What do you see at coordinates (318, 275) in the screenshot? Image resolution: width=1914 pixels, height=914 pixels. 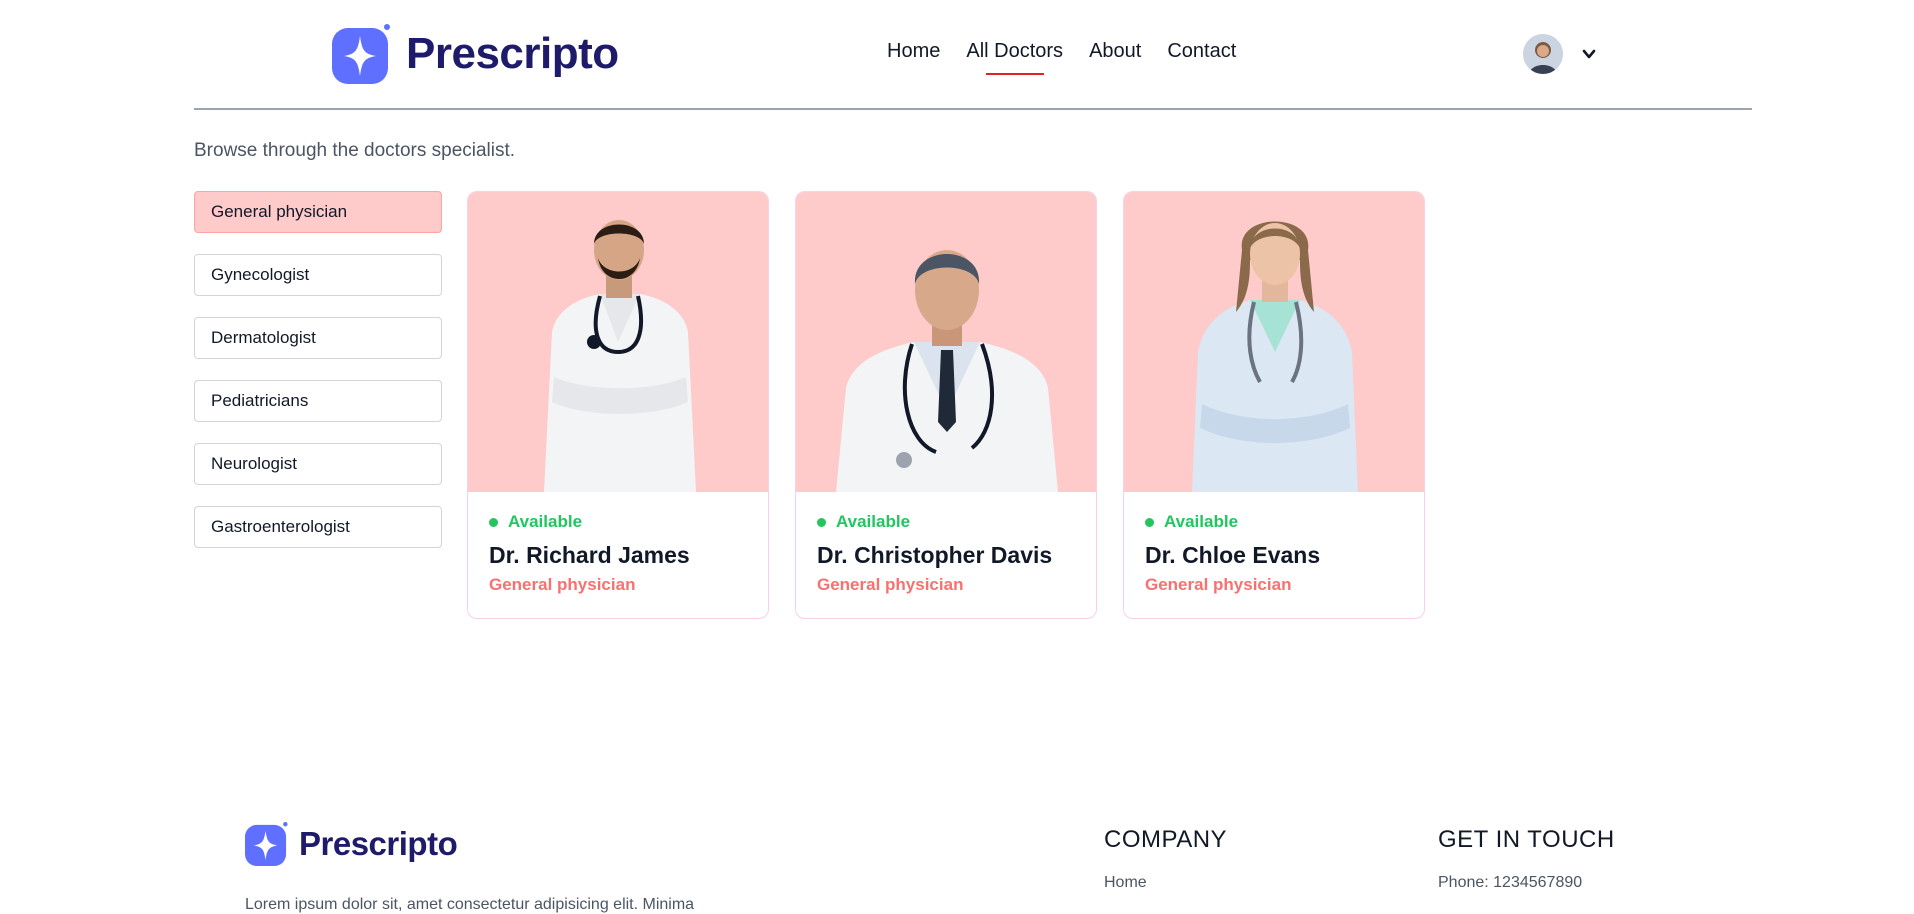 I see `filter-gynecologist: Gynecologist` at bounding box center [318, 275].